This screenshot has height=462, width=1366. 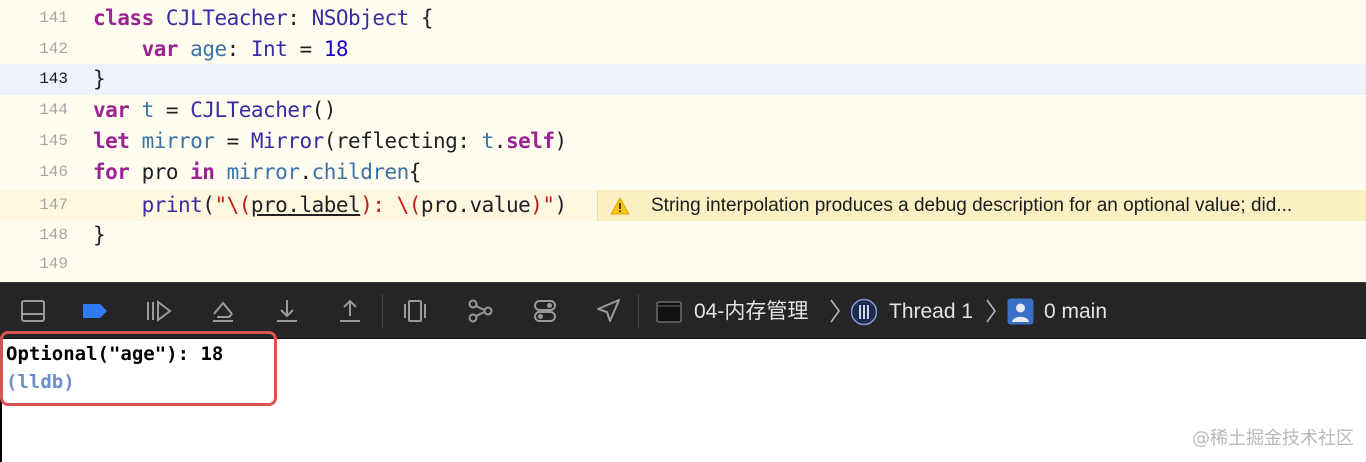 What do you see at coordinates (257, 172) in the screenshot?
I see `code-text: for pro in mirror.children{` at bounding box center [257, 172].